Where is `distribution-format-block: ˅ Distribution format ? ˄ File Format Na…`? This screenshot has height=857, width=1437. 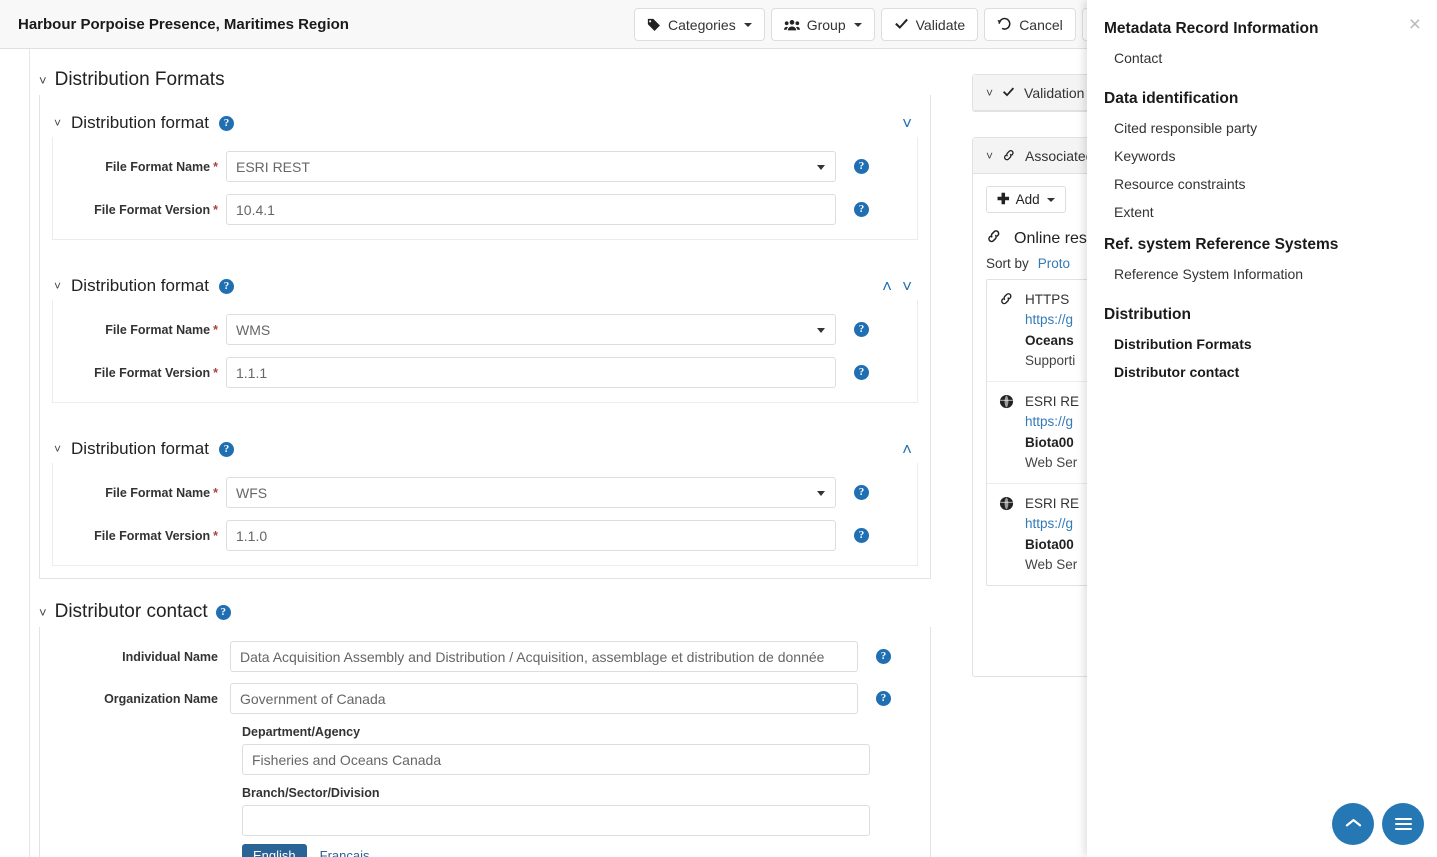 distribution-format-block: ˅ Distribution format ? ˄ File Format Na… is located at coordinates (485, 497).